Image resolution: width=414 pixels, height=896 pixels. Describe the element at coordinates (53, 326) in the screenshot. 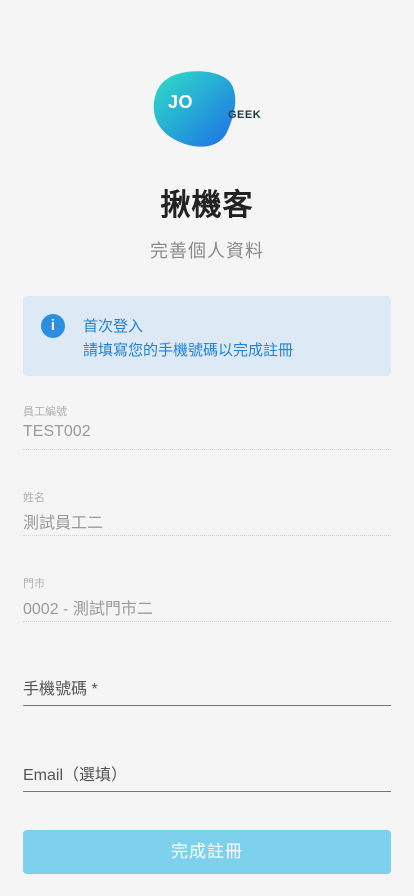

I see `info-icon: i` at that location.